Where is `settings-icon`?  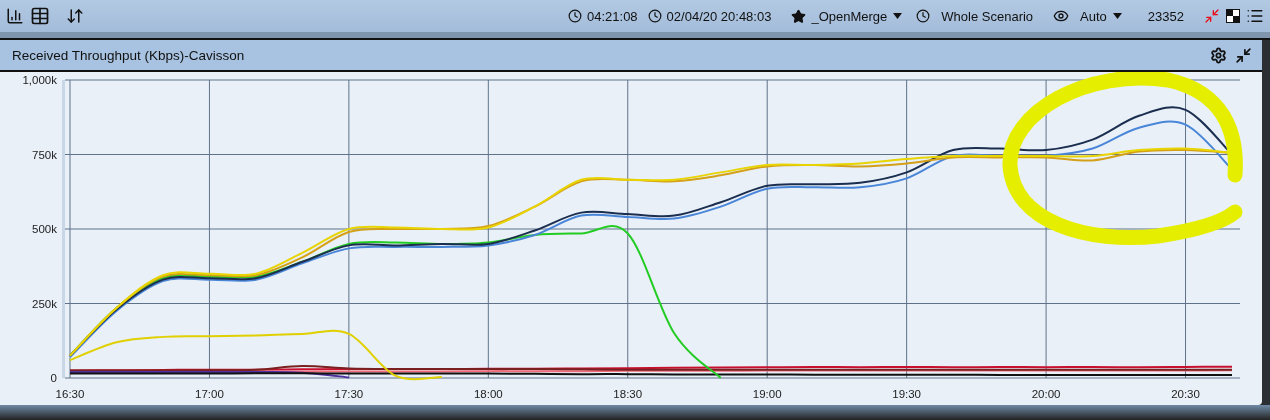 settings-icon is located at coordinates (1218, 55).